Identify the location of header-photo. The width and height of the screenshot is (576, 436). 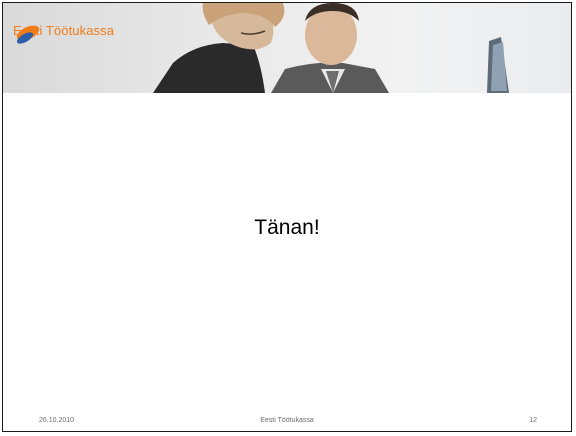
(331, 48).